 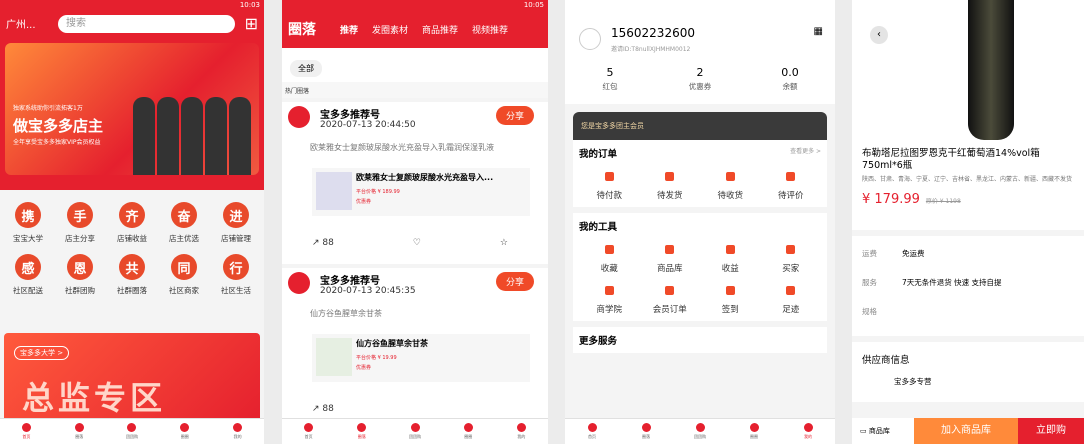 I want to click on order-pending-receipt: 待收货, so click(x=730, y=186).